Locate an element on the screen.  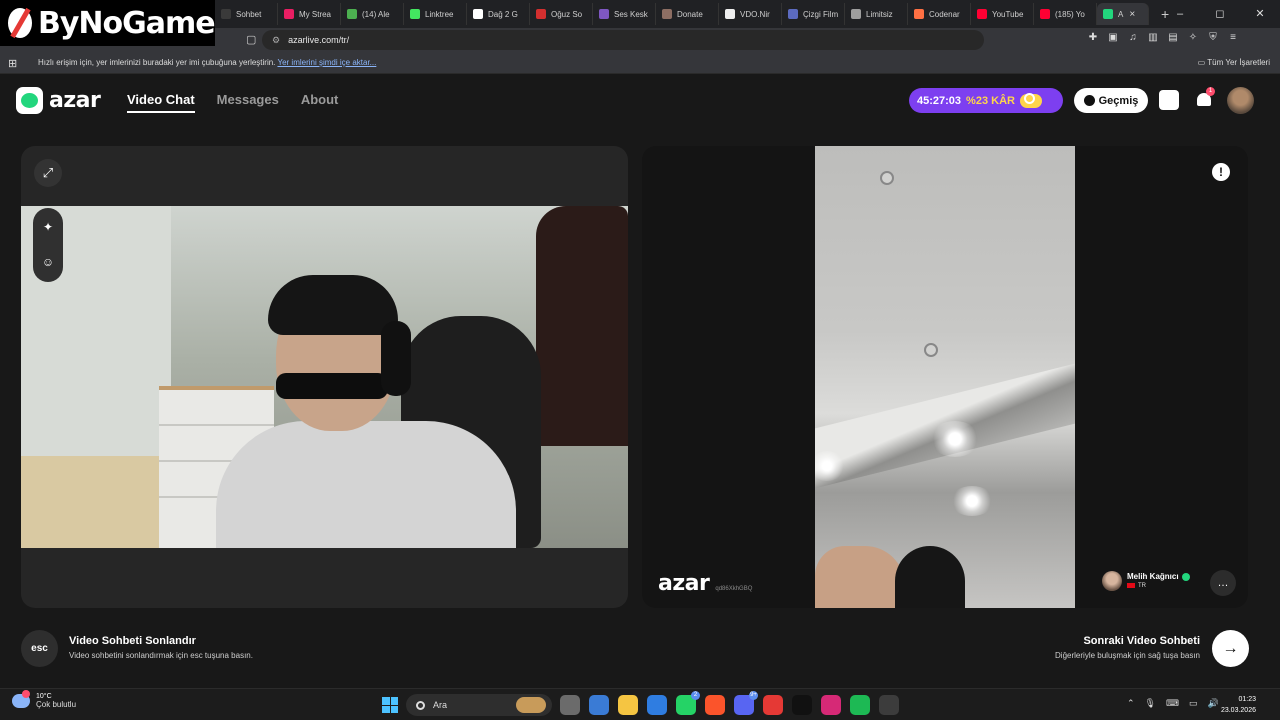
stream-logo-overlay: ByNoGame is located at coordinates (108, 23).